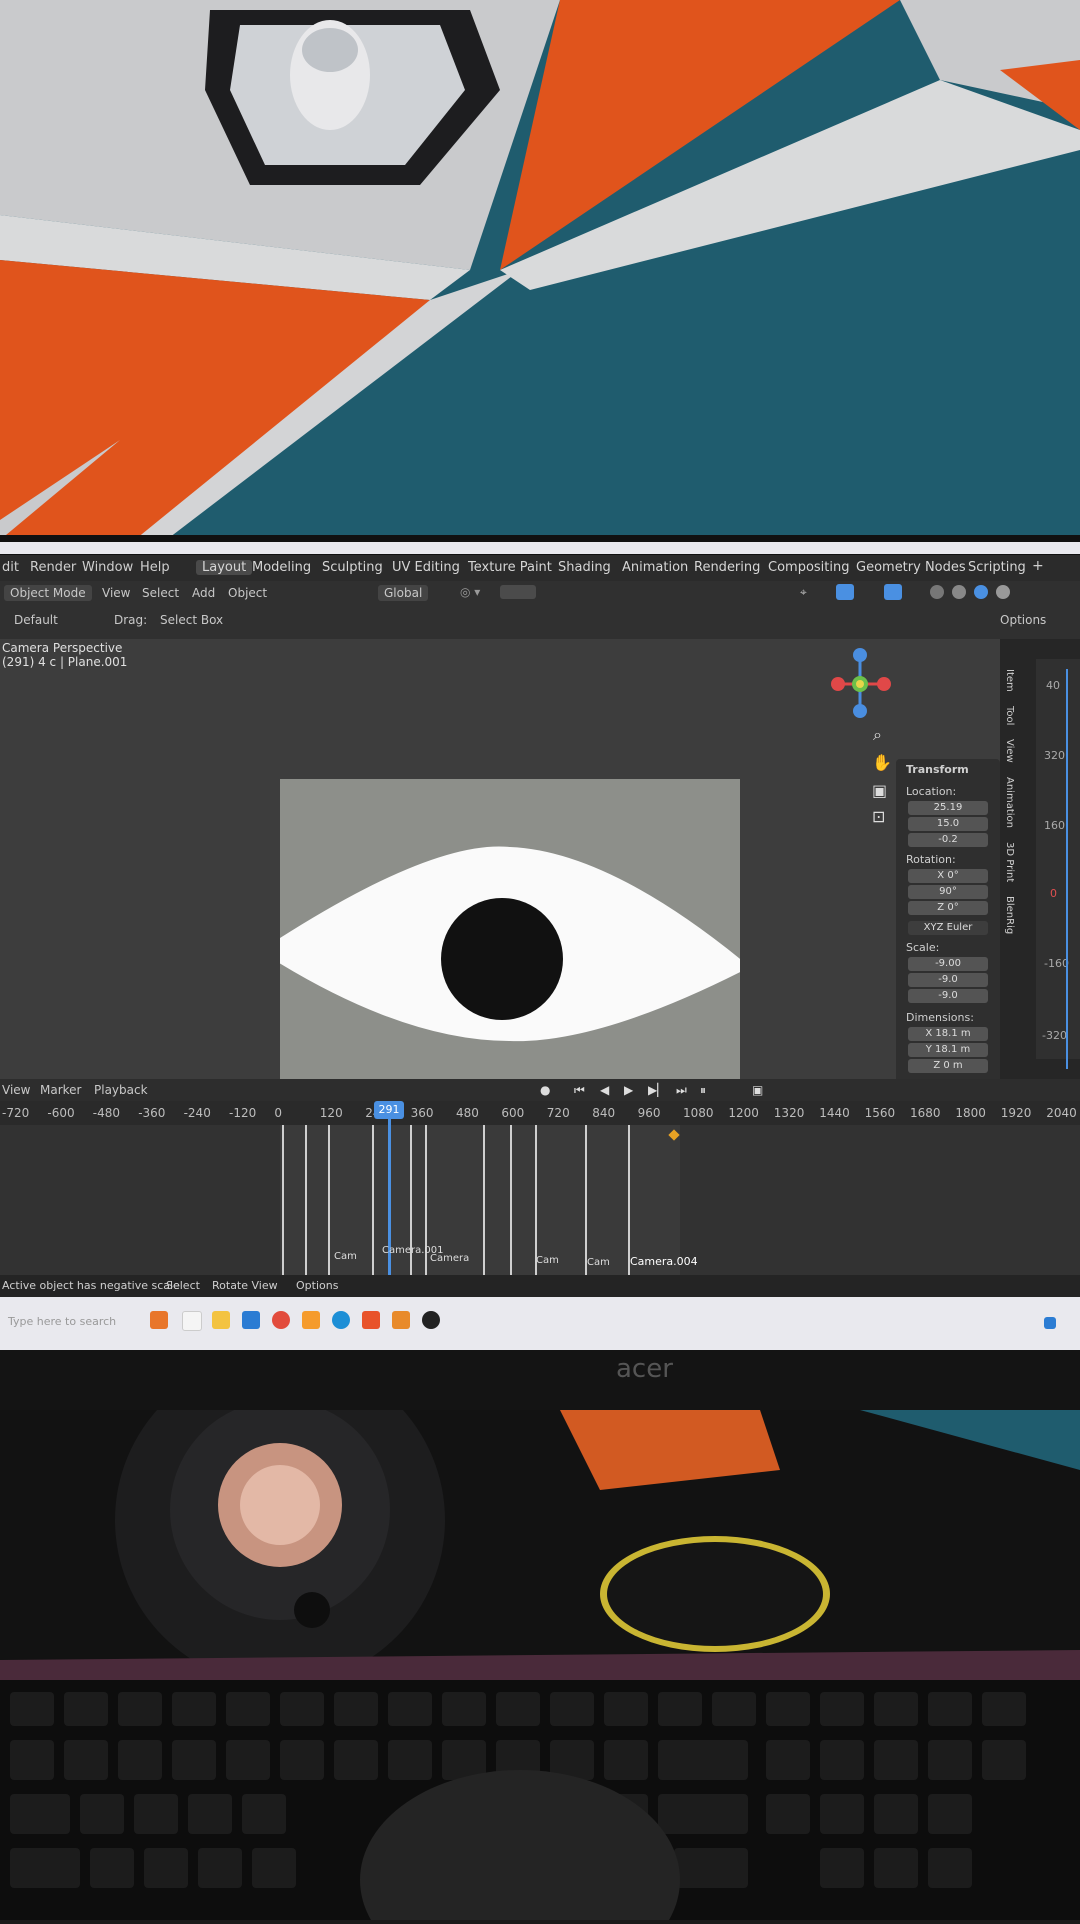 The image size is (1080, 1924). I want to click on sidebar-tab-animation: Animation, so click(1009, 802).